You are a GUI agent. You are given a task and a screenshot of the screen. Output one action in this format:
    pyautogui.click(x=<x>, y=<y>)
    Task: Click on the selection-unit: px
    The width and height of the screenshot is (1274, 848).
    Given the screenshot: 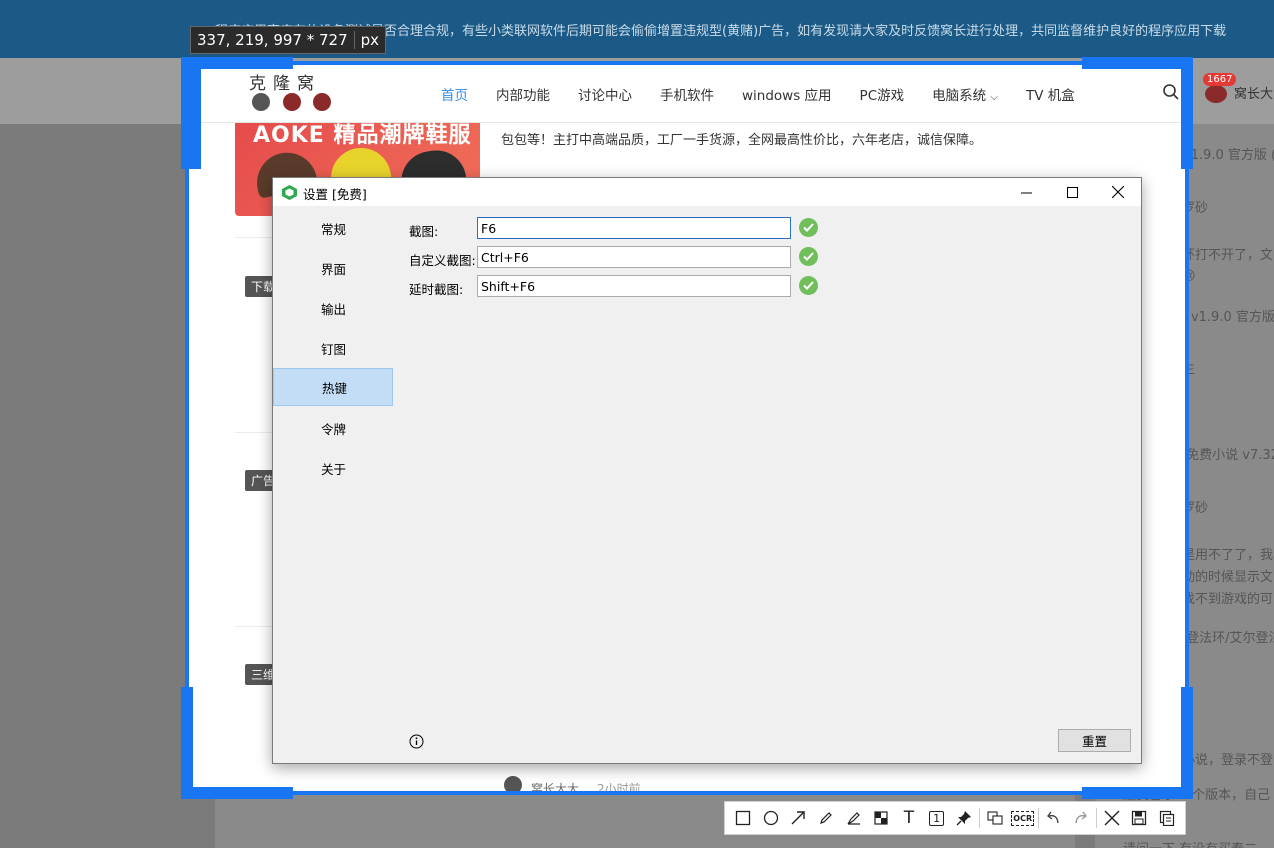 What is the action you would take?
    pyautogui.click(x=369, y=40)
    